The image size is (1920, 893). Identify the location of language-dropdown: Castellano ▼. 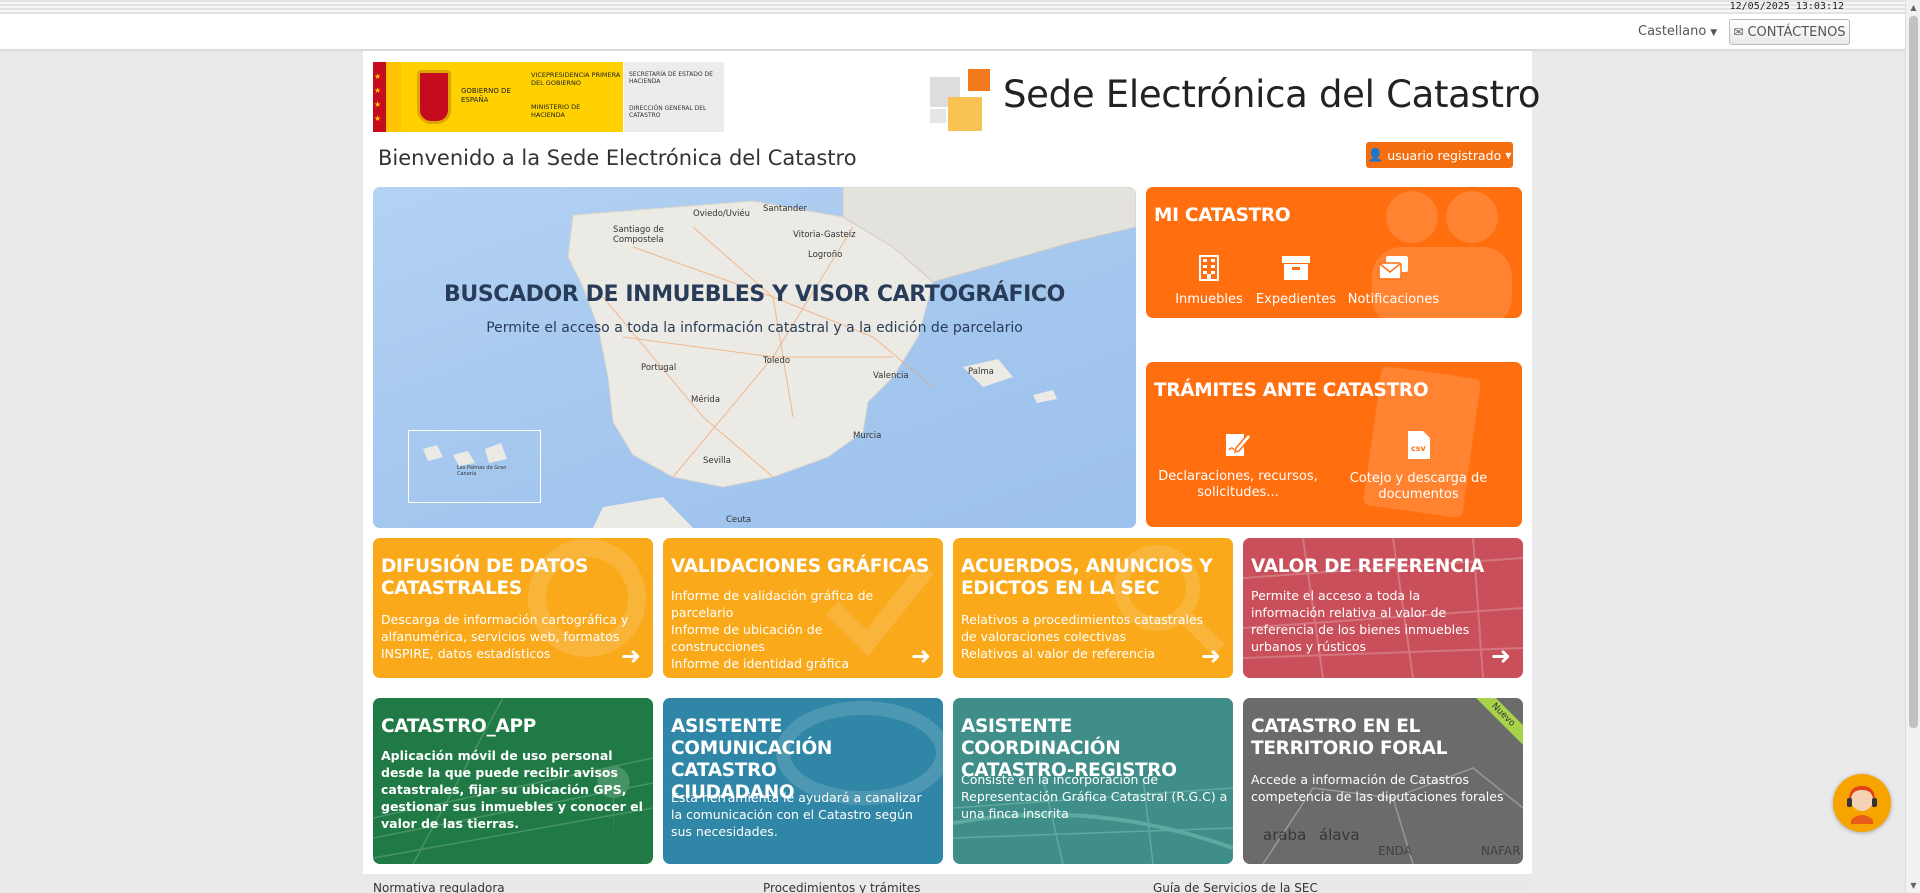
(1677, 31).